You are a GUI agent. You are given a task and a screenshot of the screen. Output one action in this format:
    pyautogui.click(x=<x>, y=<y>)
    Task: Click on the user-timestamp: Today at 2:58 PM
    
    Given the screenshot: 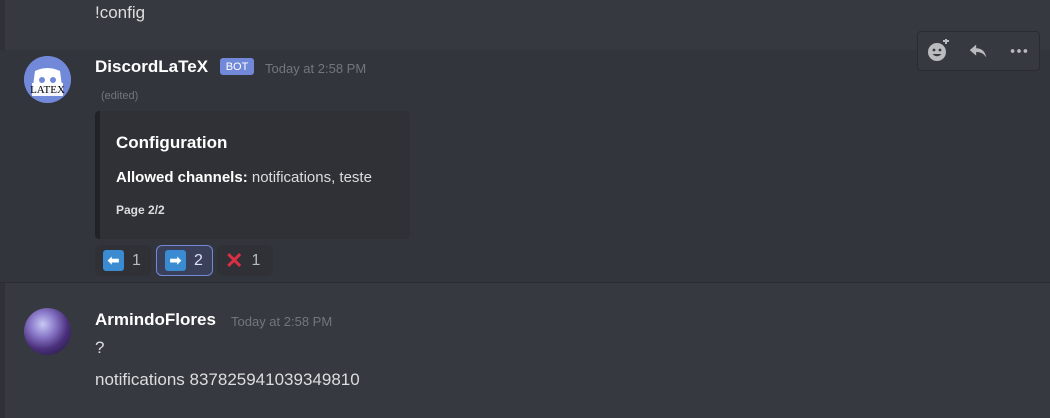 What is the action you would take?
    pyautogui.click(x=281, y=321)
    